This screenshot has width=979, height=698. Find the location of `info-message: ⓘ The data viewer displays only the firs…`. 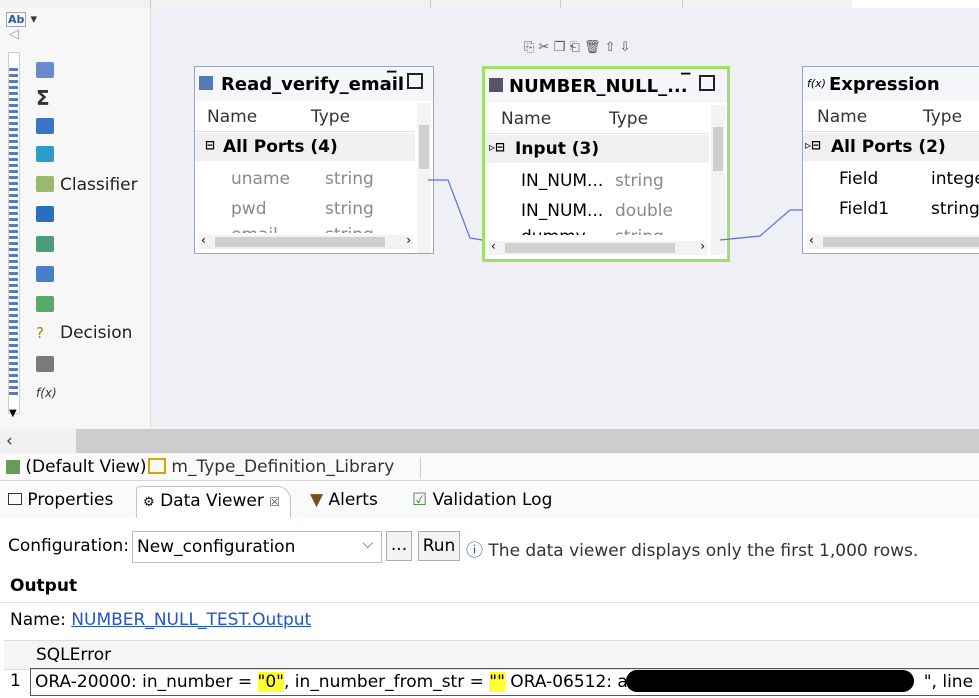

info-message: ⓘ The data viewer displays only the firs… is located at coordinates (692, 548).